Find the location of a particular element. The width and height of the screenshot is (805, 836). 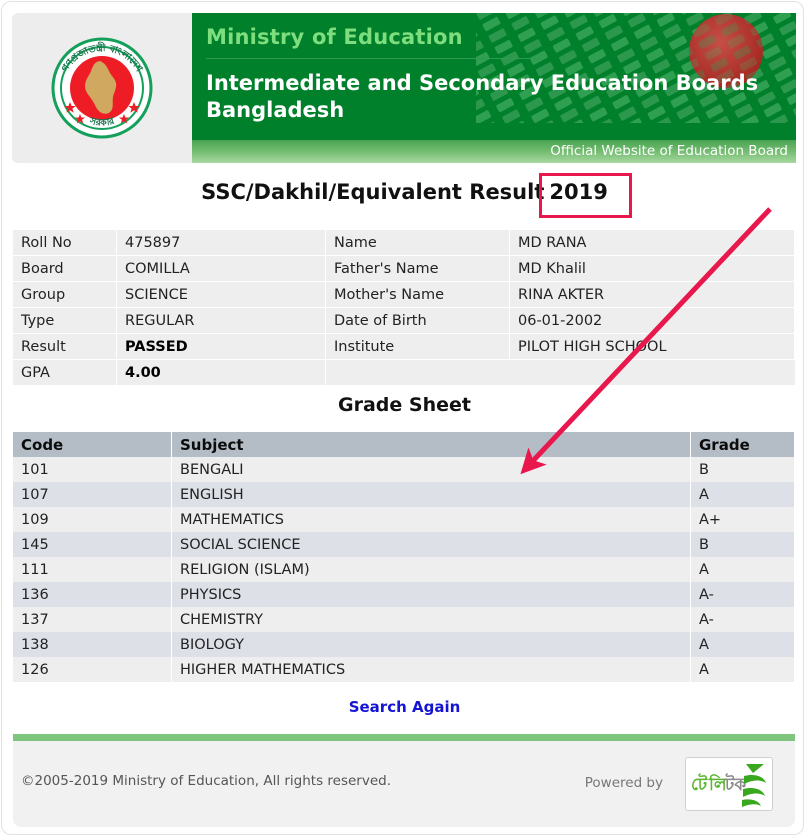

info-value: COMILLA is located at coordinates (221, 268).